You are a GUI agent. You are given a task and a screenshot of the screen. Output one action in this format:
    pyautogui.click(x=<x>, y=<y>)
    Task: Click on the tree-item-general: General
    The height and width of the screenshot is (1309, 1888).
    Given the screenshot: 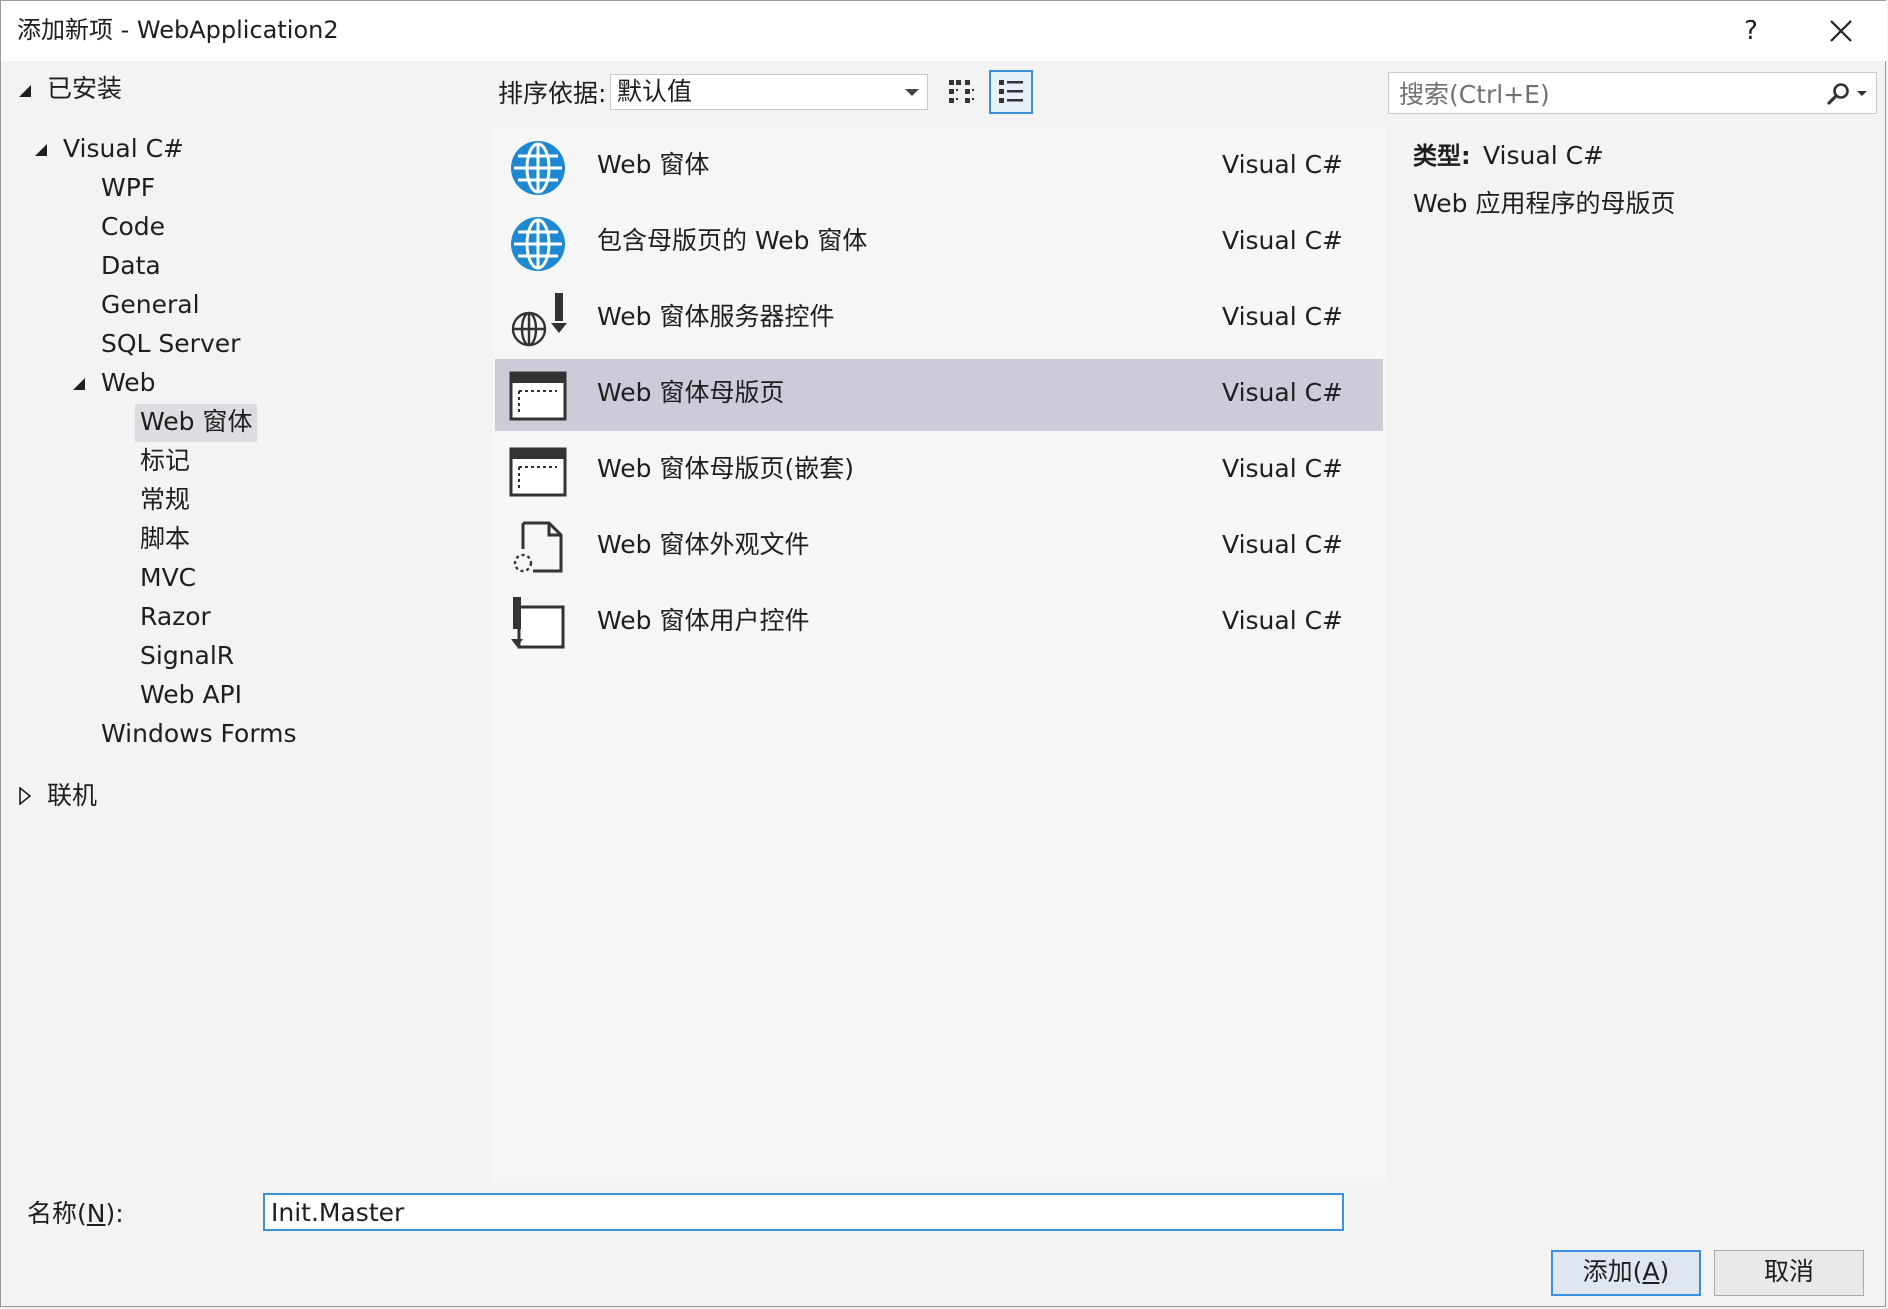 What is the action you would take?
    pyautogui.click(x=150, y=306)
    